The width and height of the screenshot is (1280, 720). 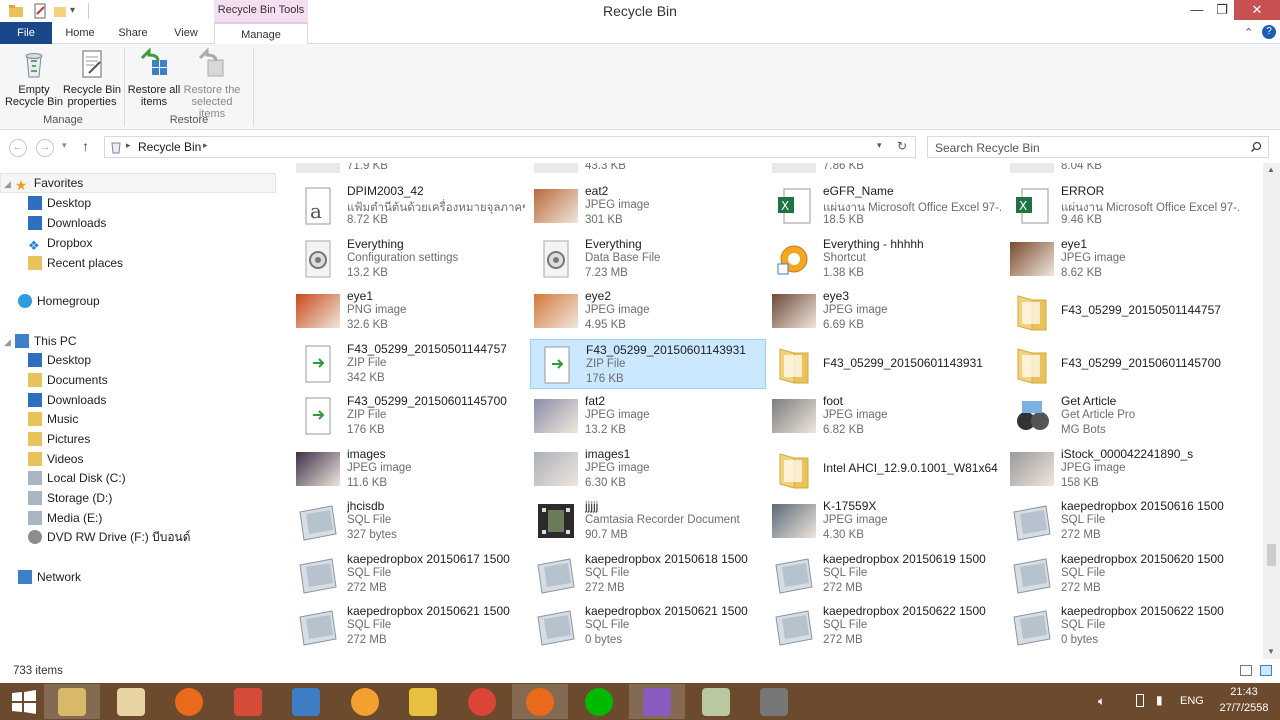 What do you see at coordinates (1197, 10) in the screenshot?
I see `minimize-button: —` at bounding box center [1197, 10].